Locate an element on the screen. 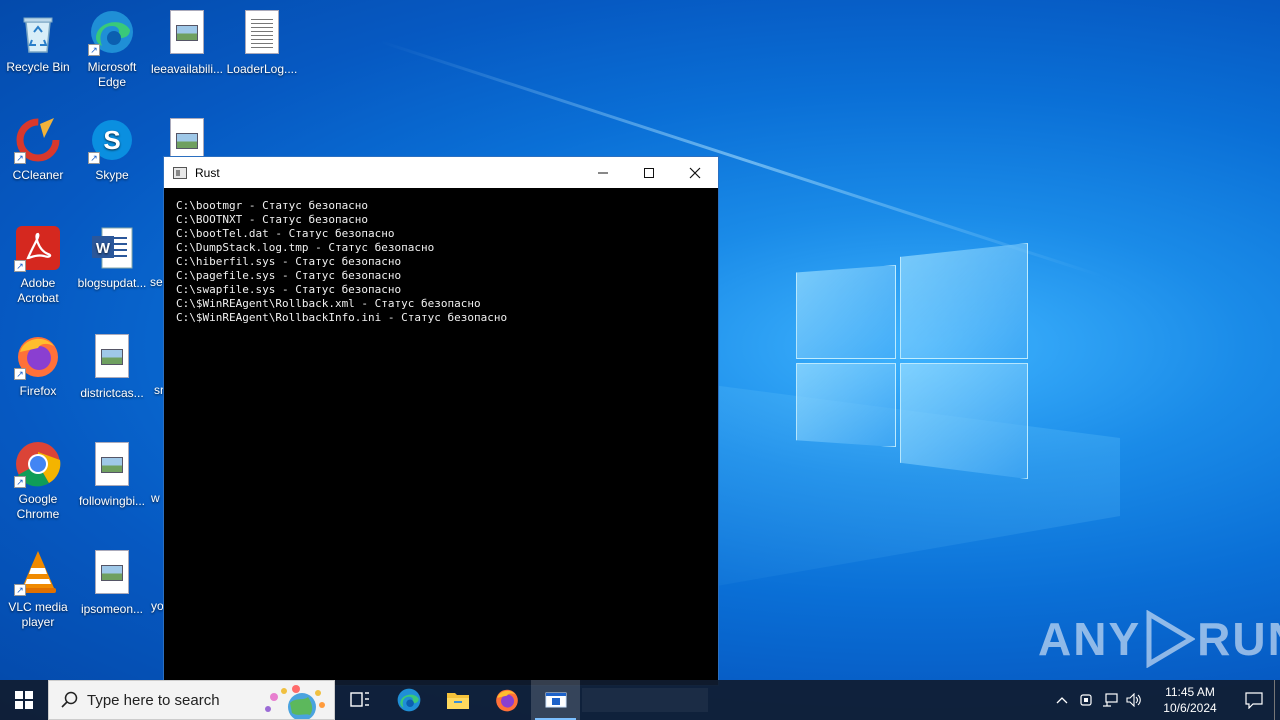 The width and height of the screenshot is (1280, 720). recycle-bin-icon is located at coordinates (38, 32).